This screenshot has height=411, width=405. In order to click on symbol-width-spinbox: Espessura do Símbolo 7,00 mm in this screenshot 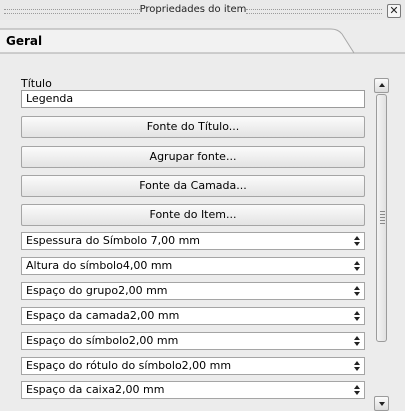, I will do `click(193, 241)`.